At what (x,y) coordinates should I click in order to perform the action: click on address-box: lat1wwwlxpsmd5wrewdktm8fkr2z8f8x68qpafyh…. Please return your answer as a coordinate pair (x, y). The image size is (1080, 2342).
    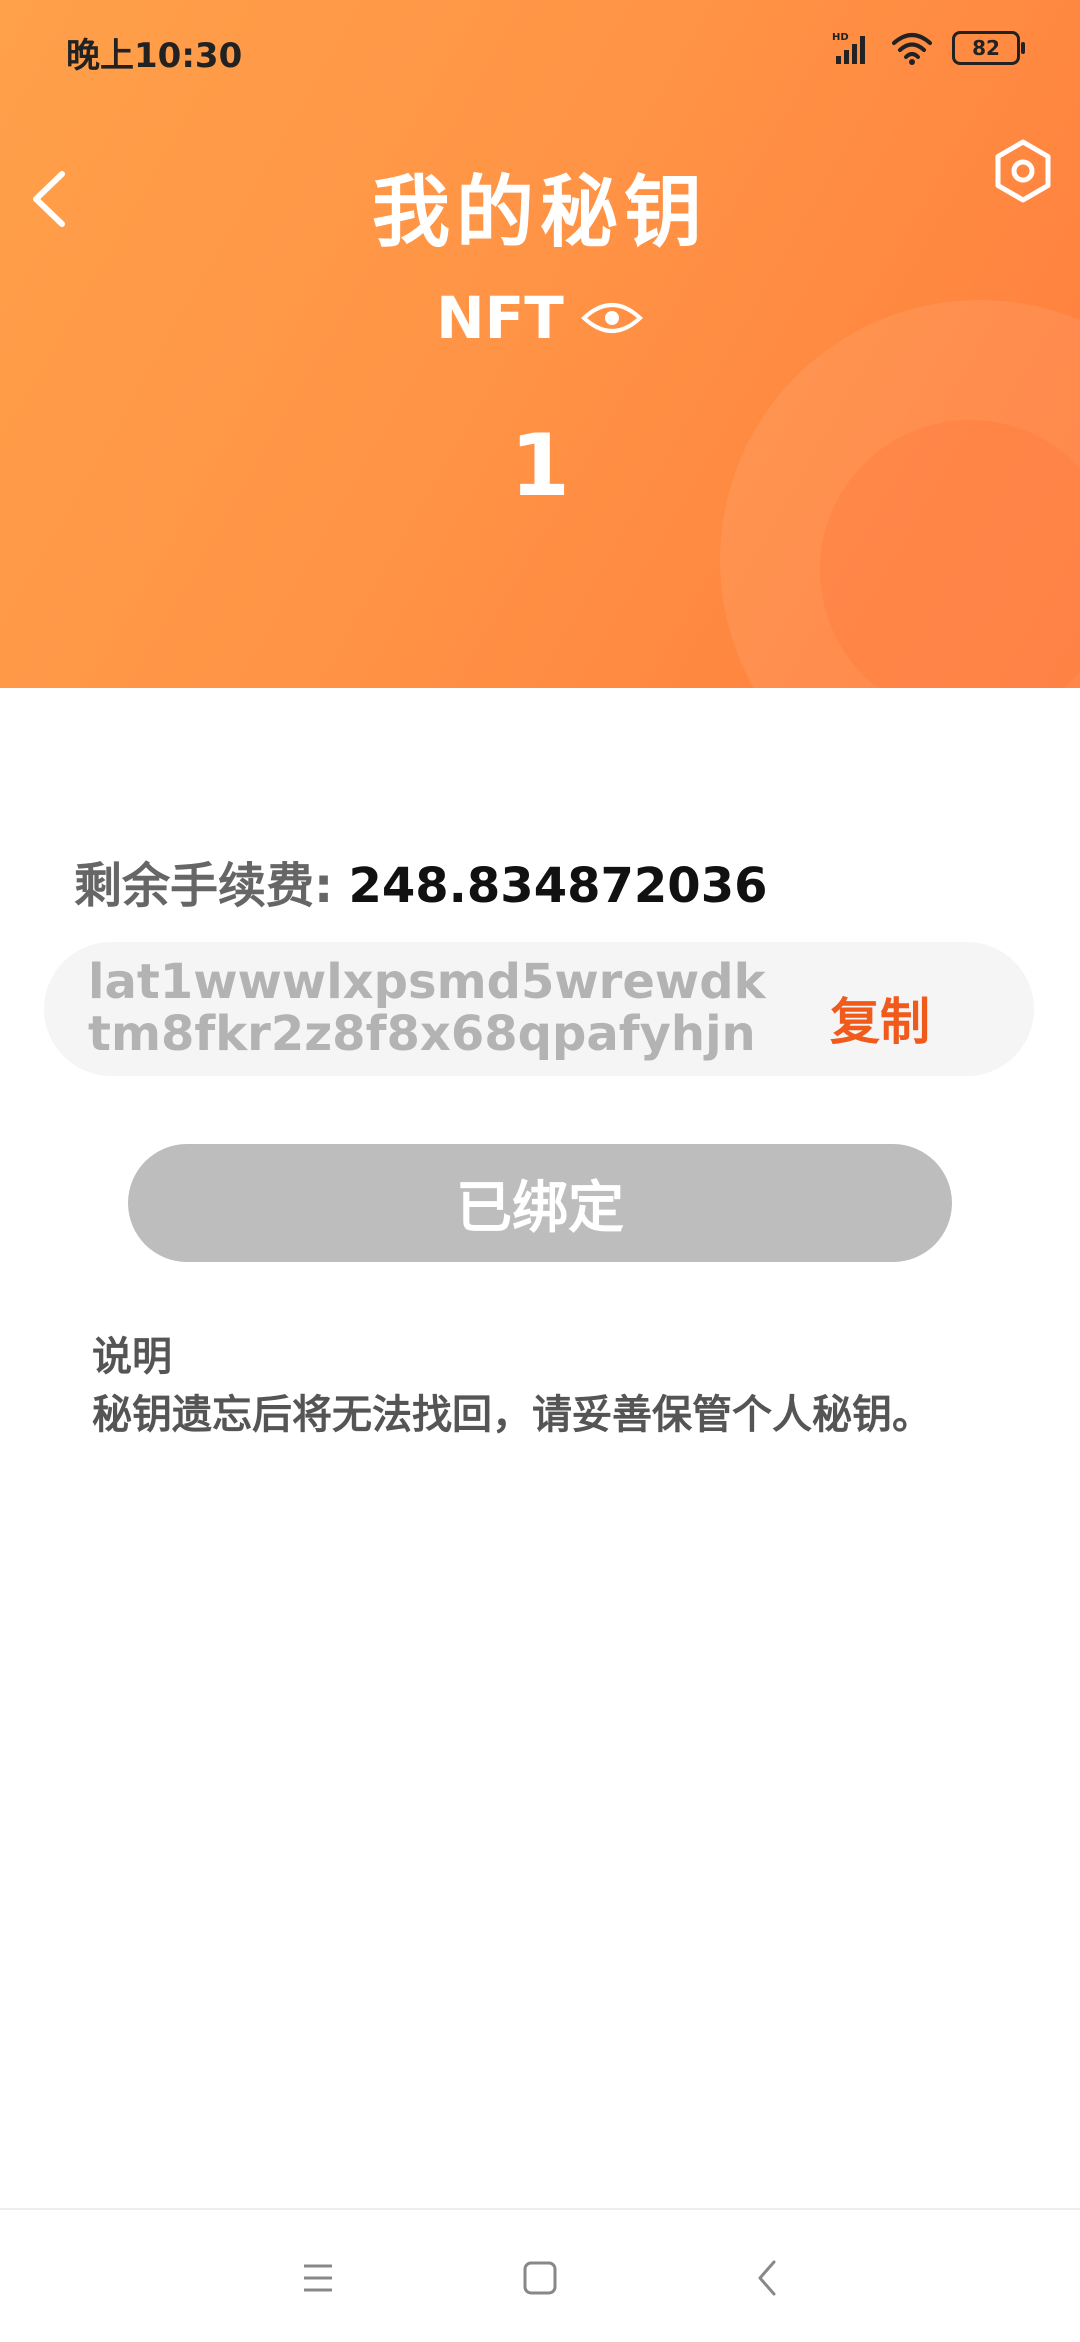
    Looking at the image, I should click on (539, 1009).